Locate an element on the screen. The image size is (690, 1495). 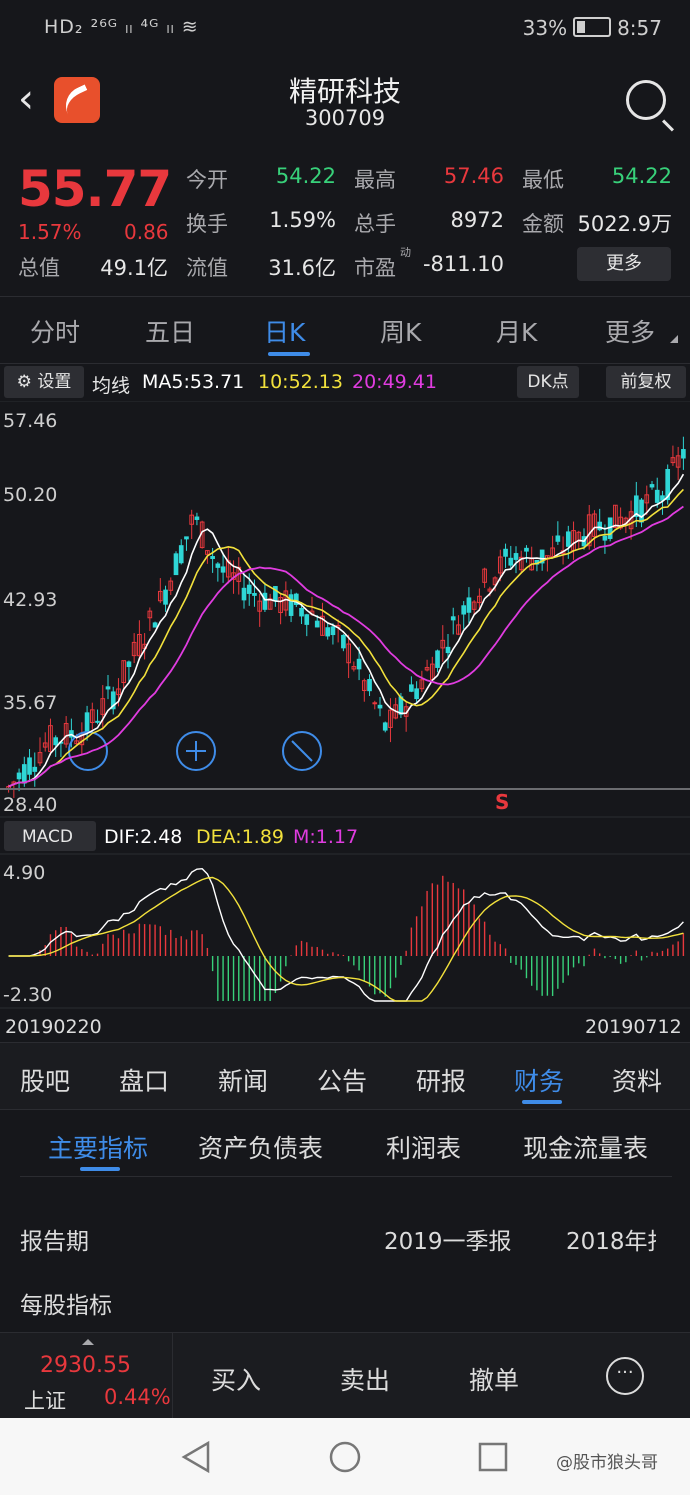
stat-label: 流值 is located at coordinates (207, 268).